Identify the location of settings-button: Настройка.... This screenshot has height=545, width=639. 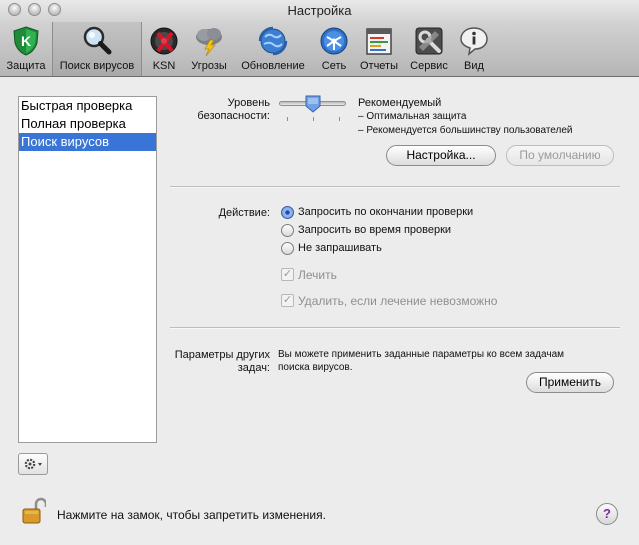
(441, 155).